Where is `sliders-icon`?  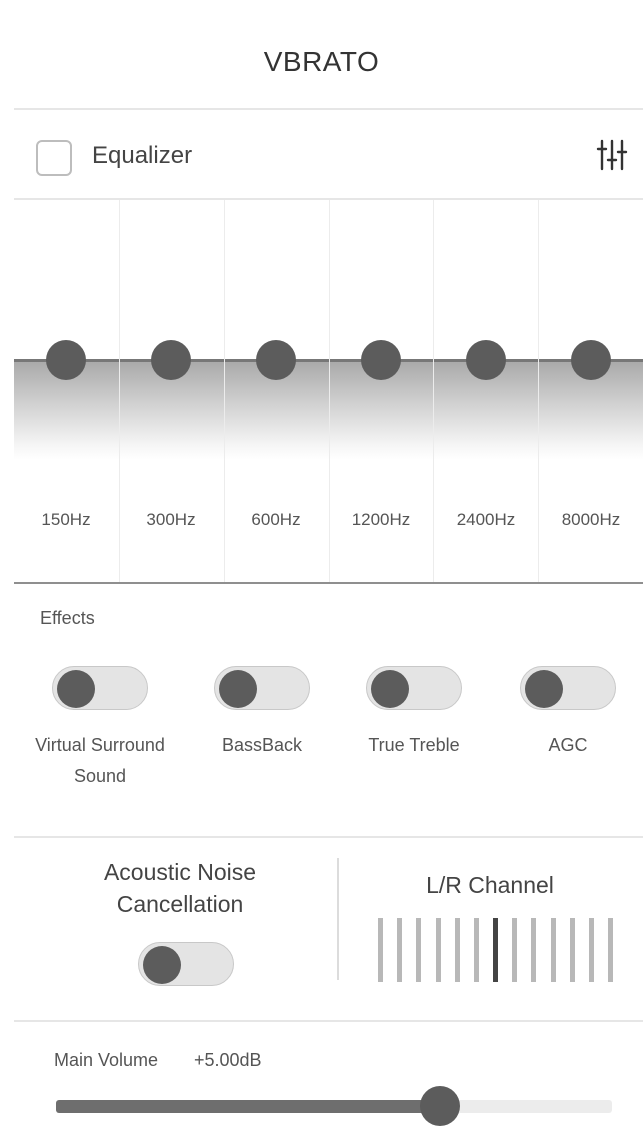
sliders-icon is located at coordinates (612, 155).